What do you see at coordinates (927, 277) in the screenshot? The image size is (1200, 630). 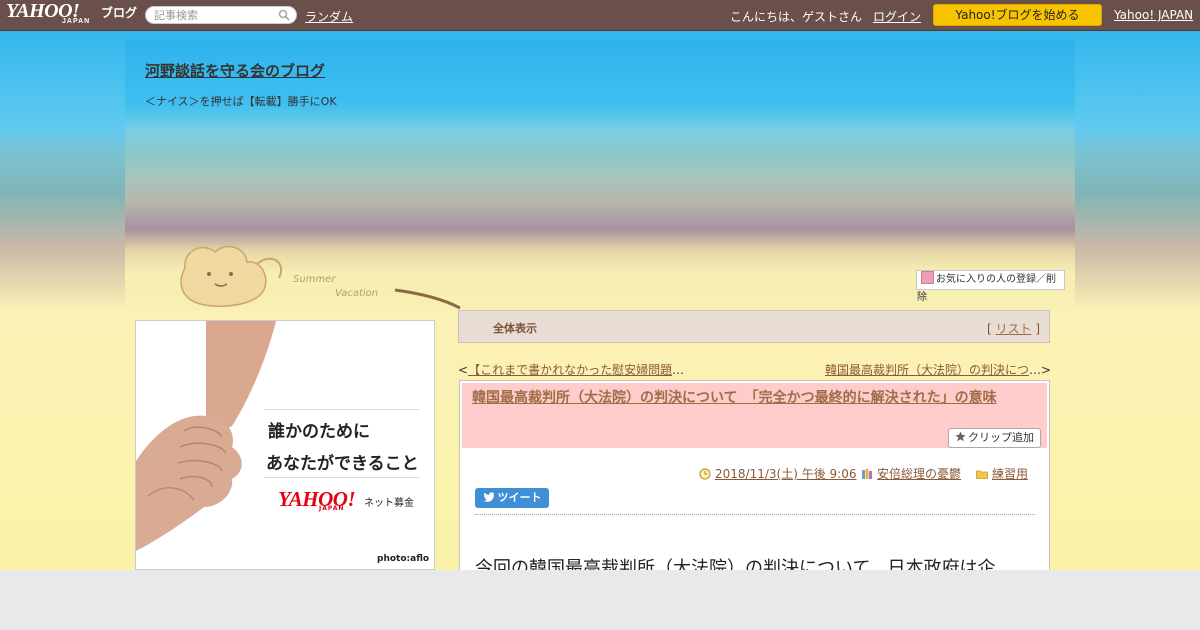 I see `favorite-icon` at bounding box center [927, 277].